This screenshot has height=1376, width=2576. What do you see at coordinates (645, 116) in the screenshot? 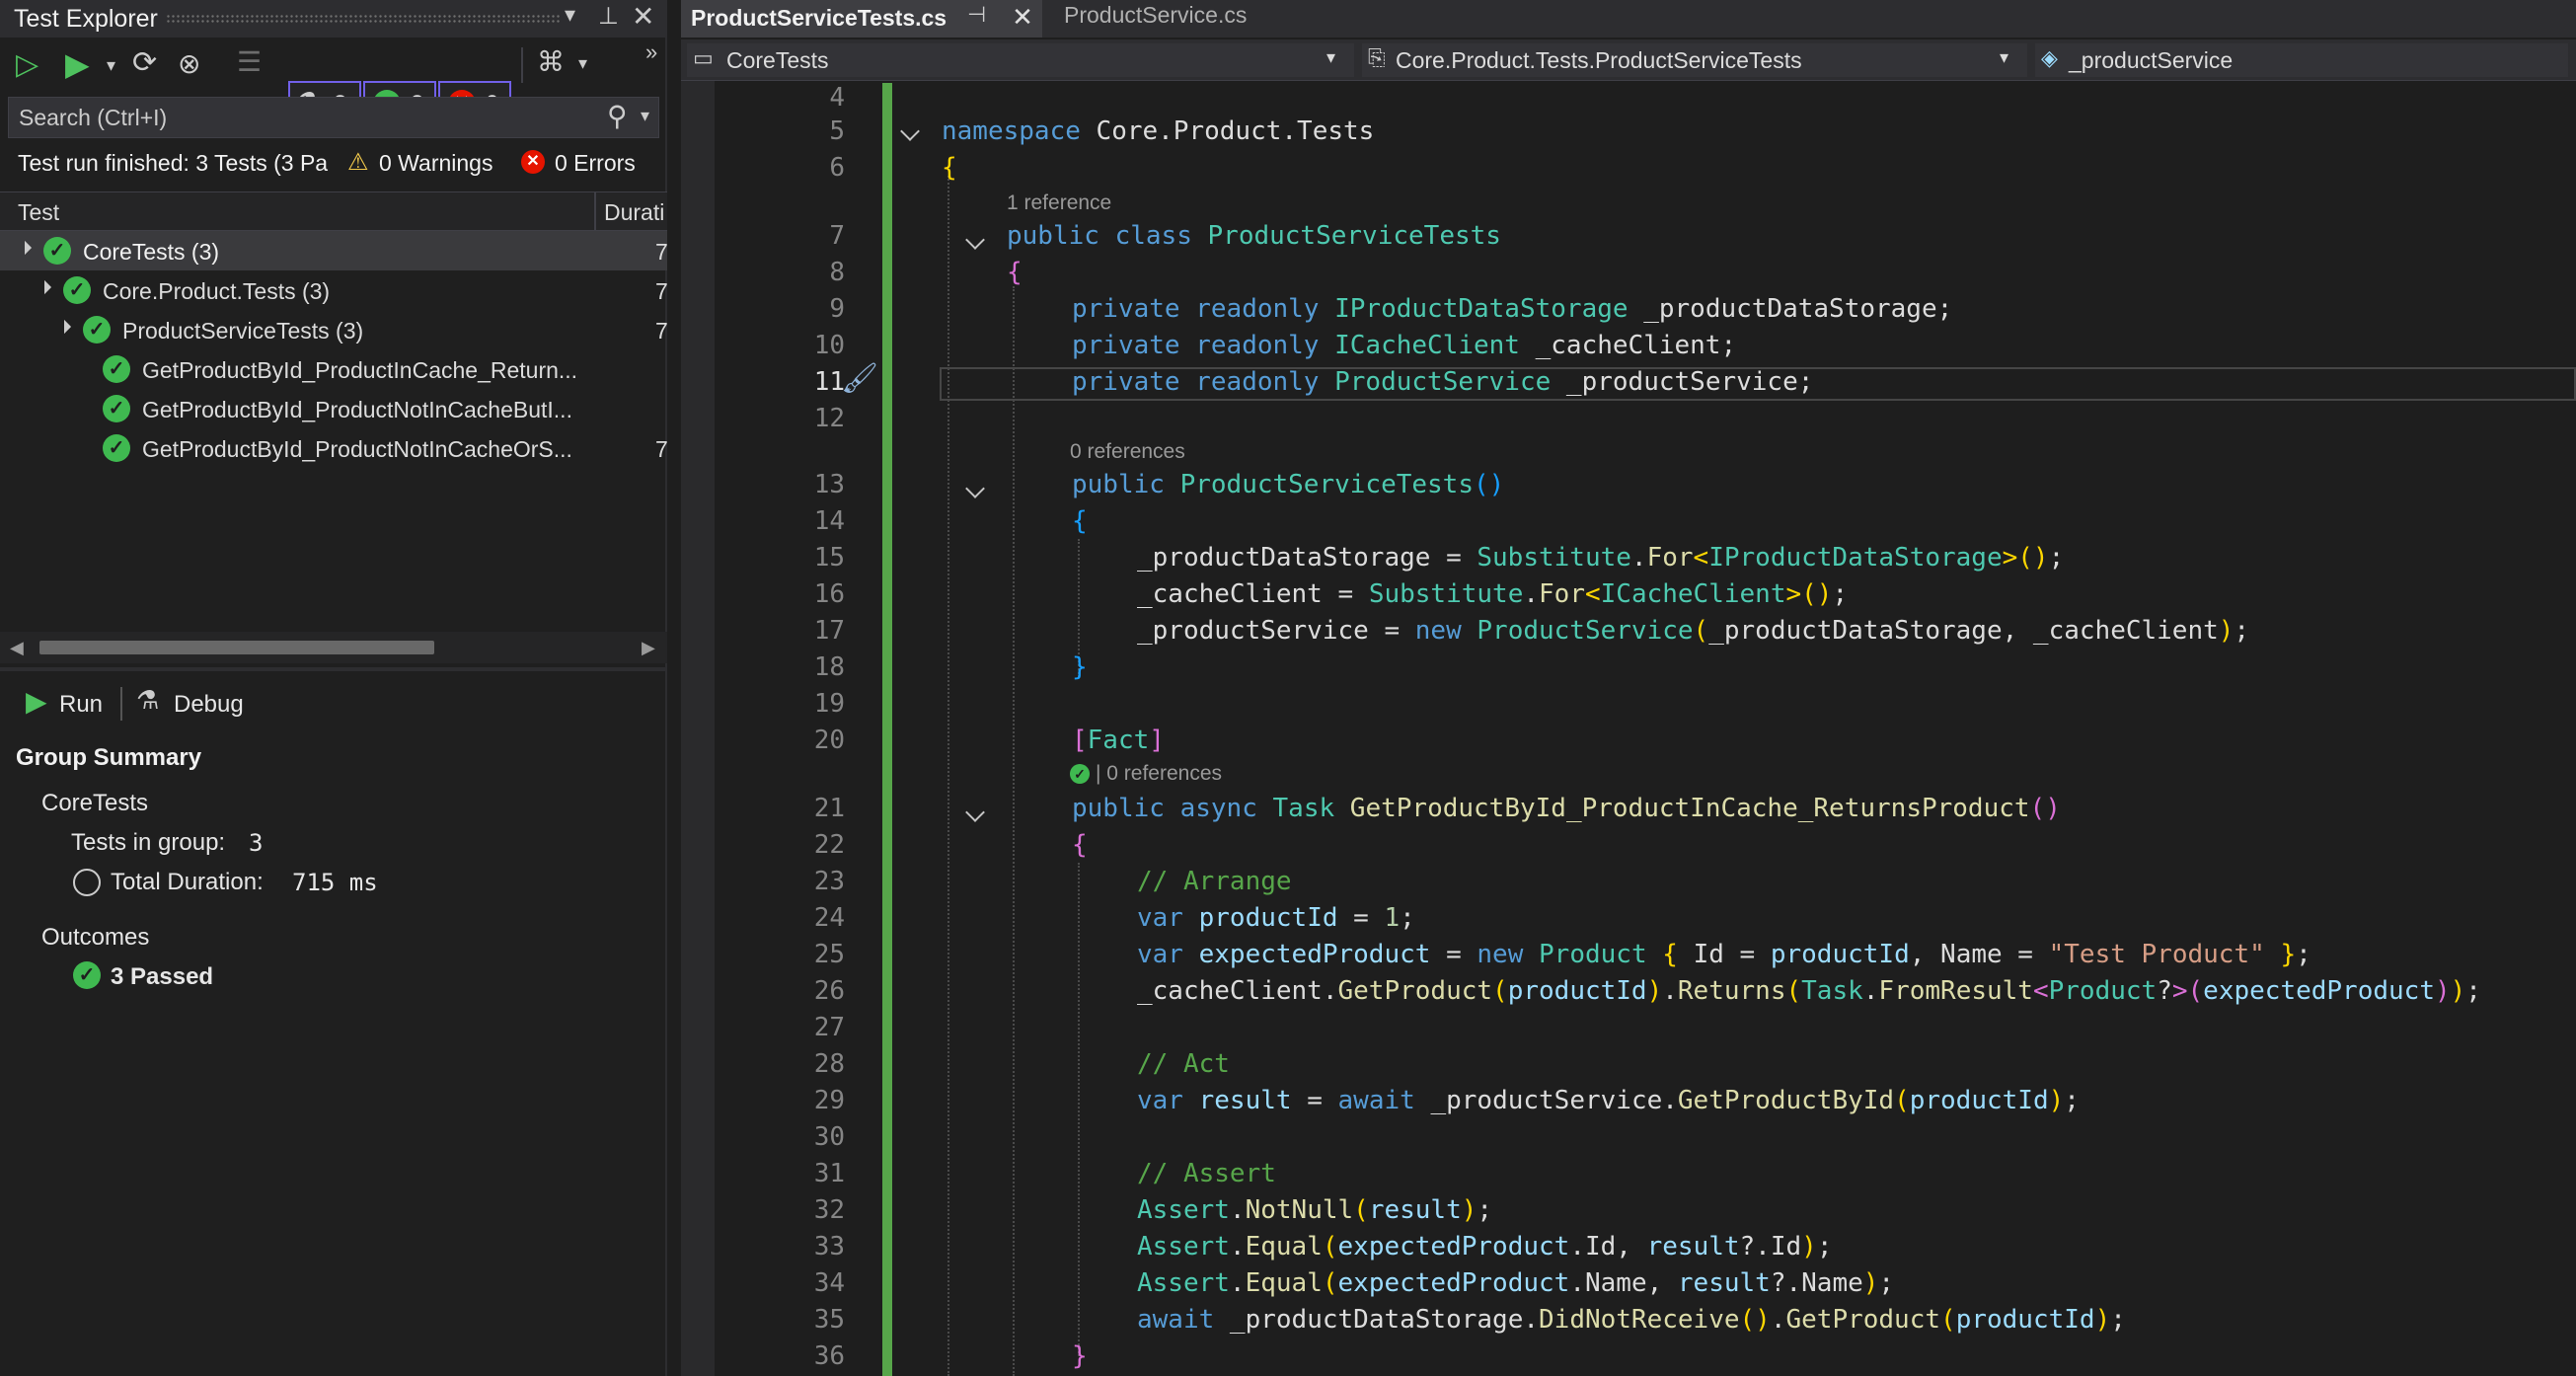
I see `search-options-icon: ▾` at bounding box center [645, 116].